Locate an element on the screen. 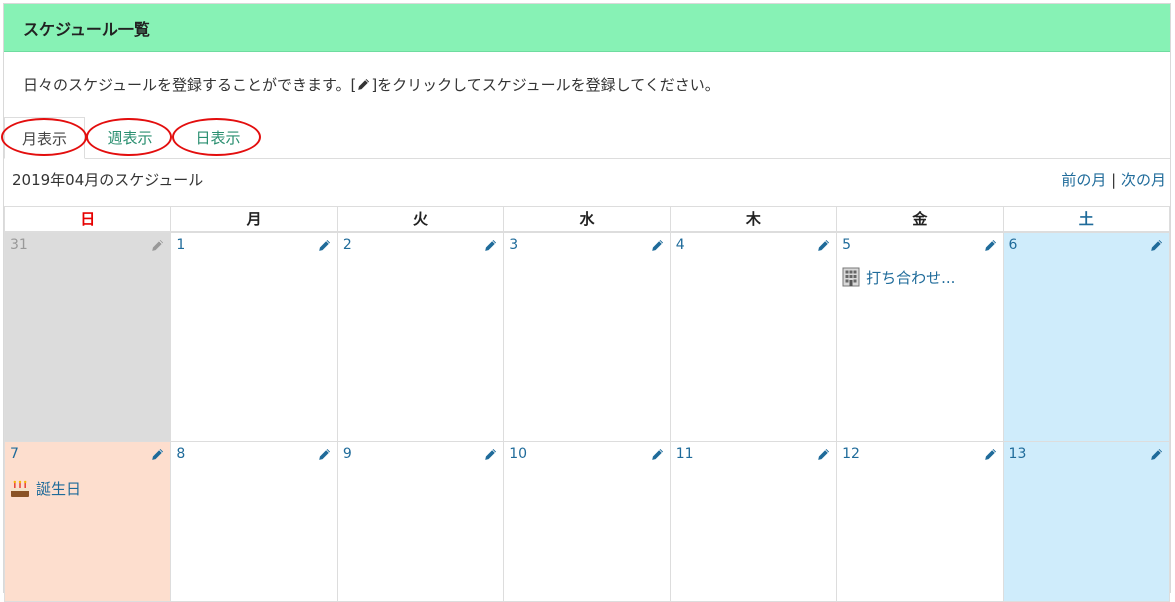 This screenshot has height=602, width=1175. weekday-tue: 火 is located at coordinates (420, 219).